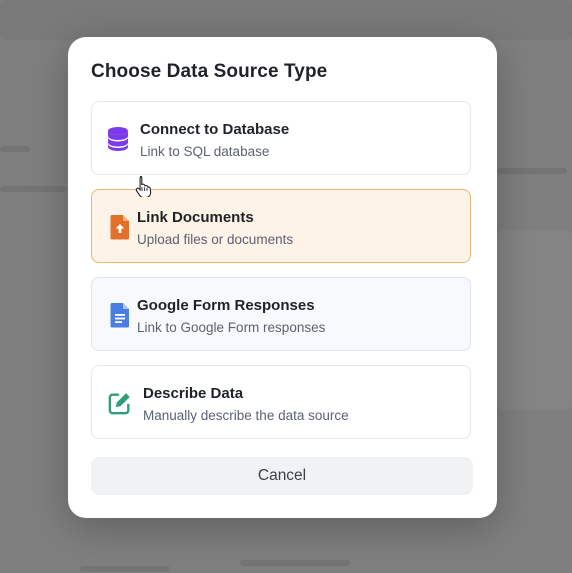  Describe the element at coordinates (215, 129) in the screenshot. I see `option-title: Connect to Database` at that location.